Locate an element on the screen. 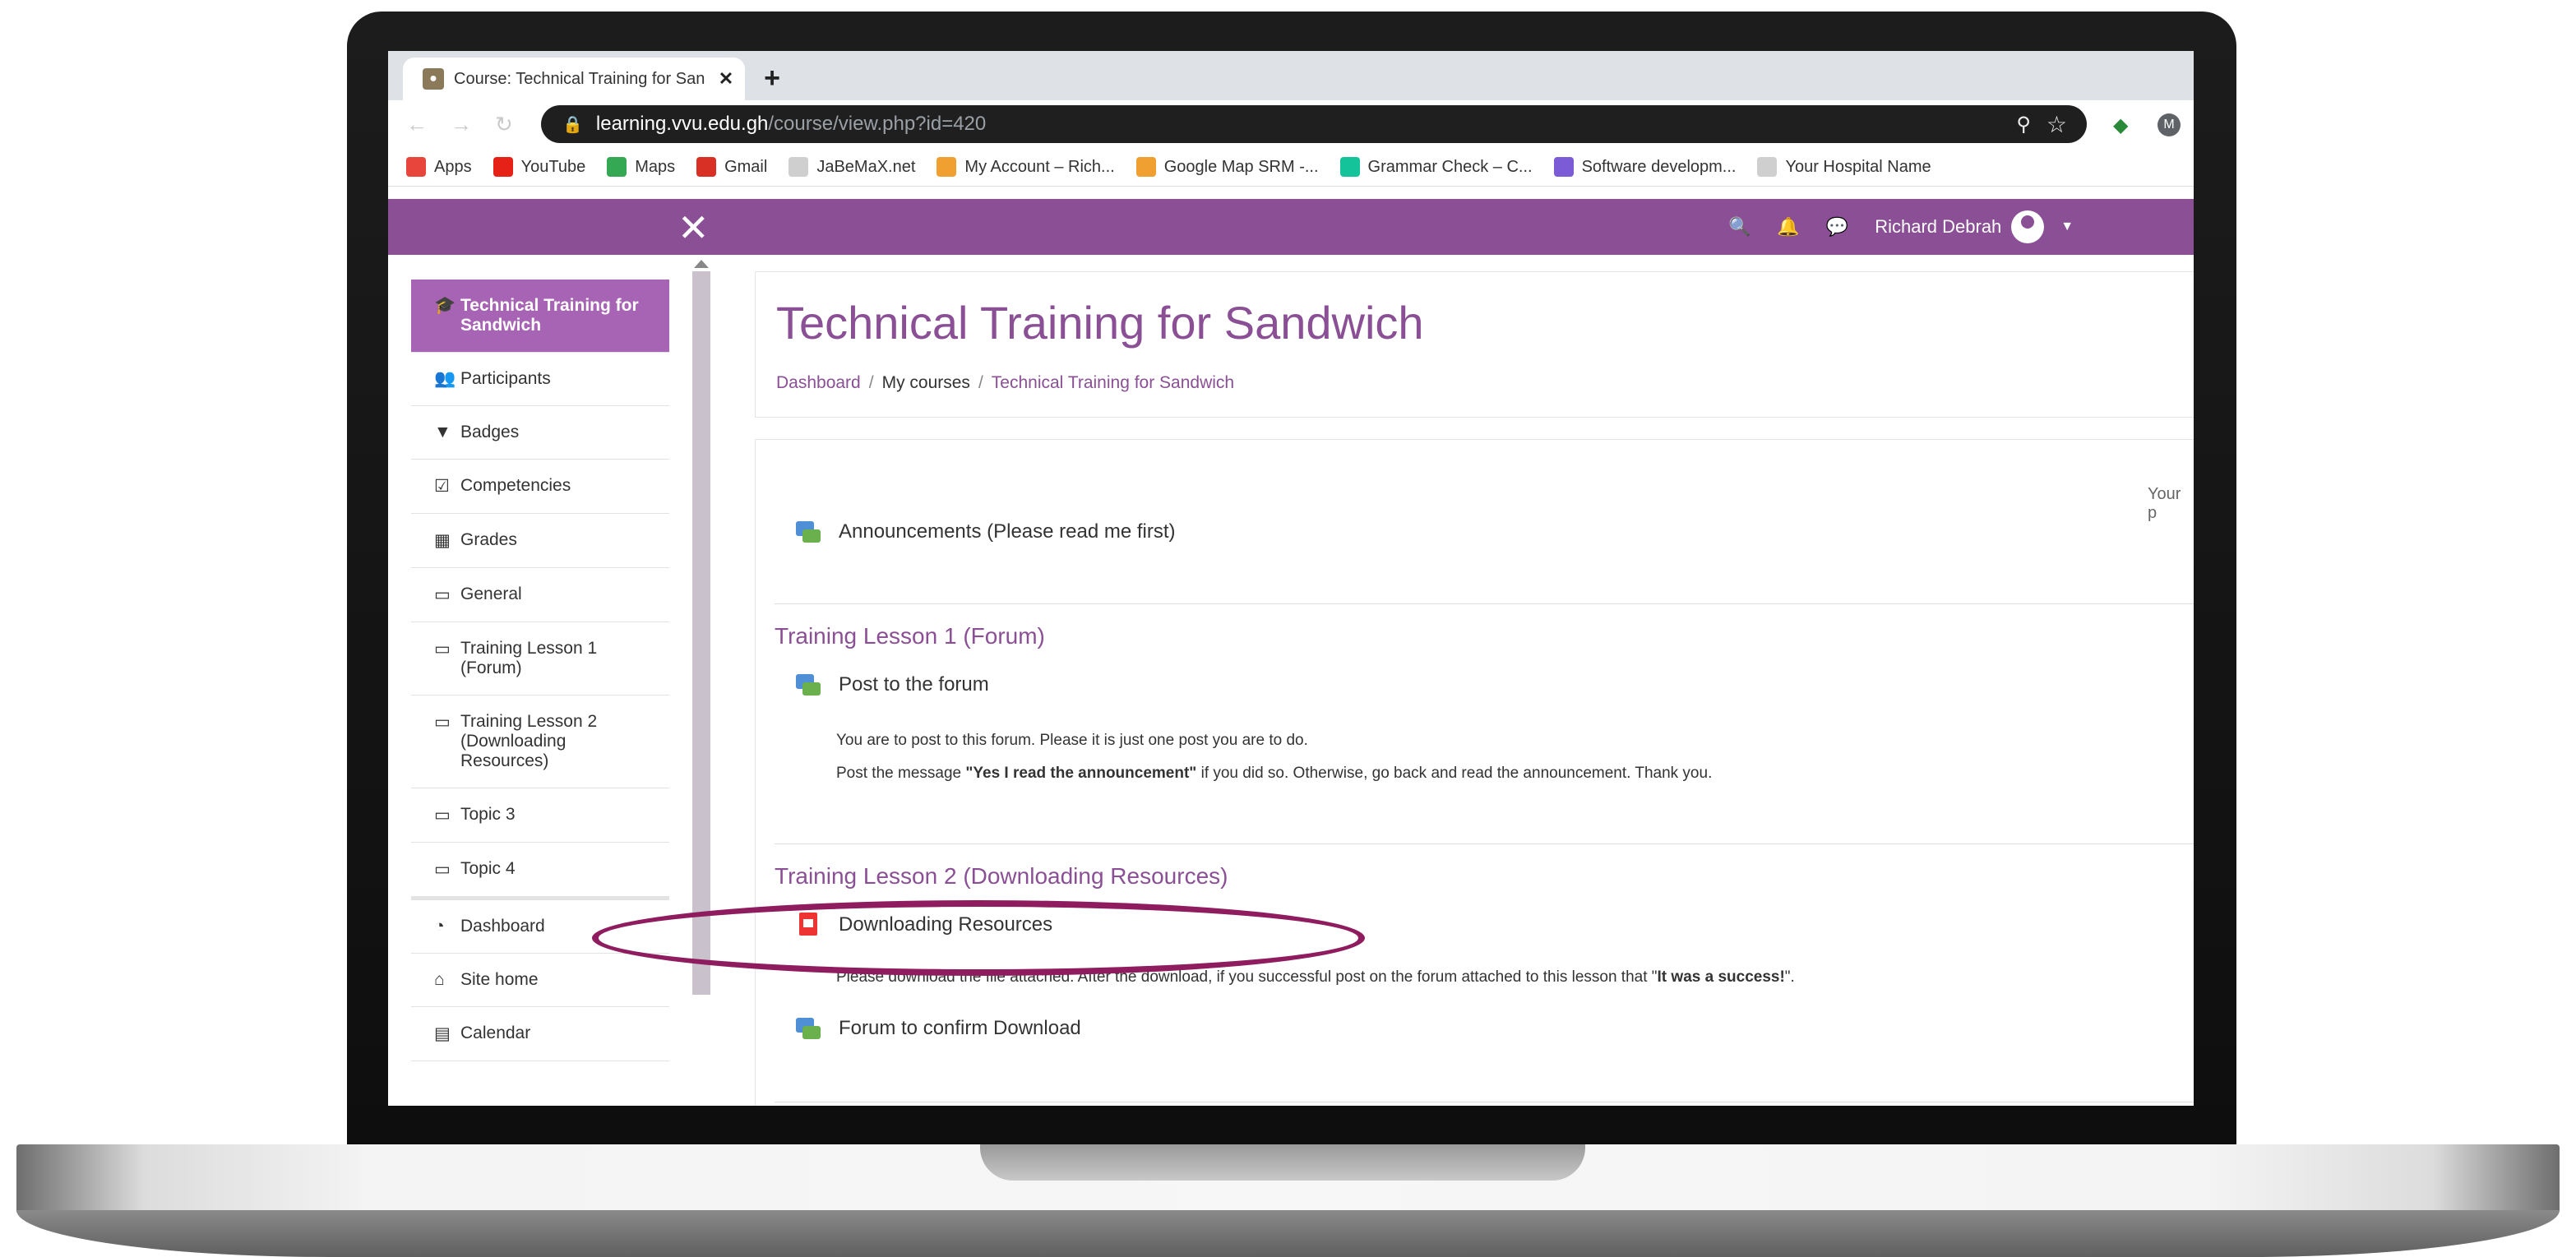  progress-label: Your p is located at coordinates (2164, 504).